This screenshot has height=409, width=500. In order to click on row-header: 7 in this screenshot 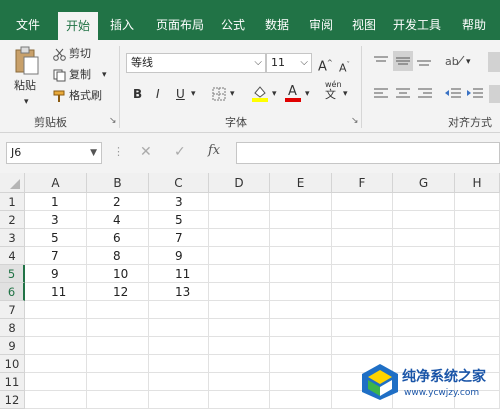, I will do `click(12, 310)`.